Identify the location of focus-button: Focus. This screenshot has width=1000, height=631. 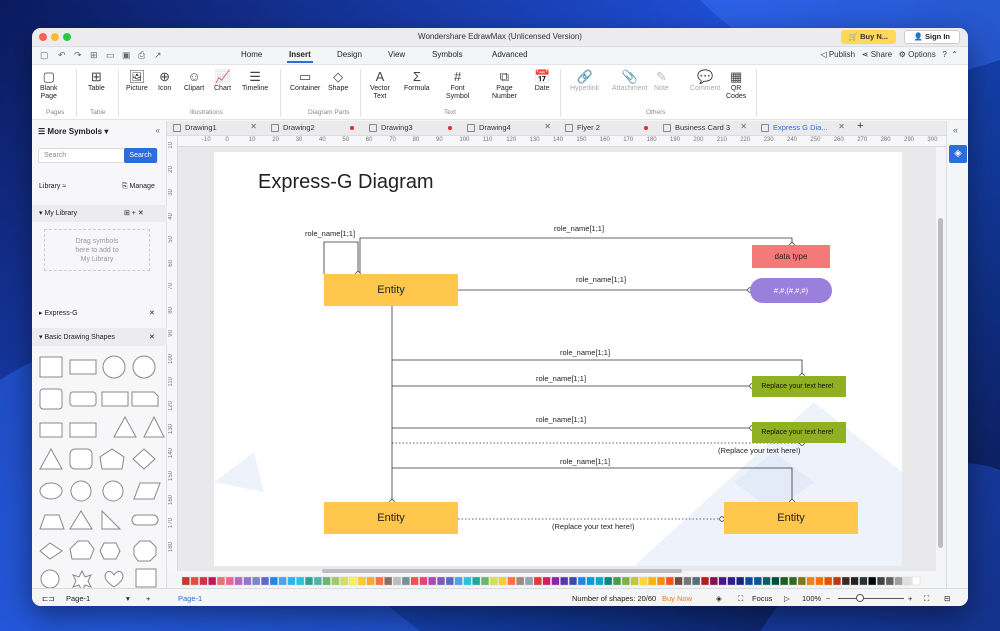
(762, 598).